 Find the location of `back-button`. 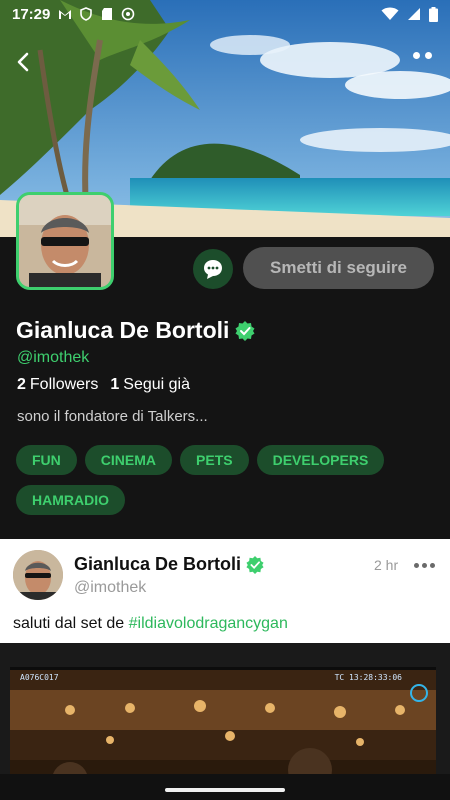

back-button is located at coordinates (24, 62).